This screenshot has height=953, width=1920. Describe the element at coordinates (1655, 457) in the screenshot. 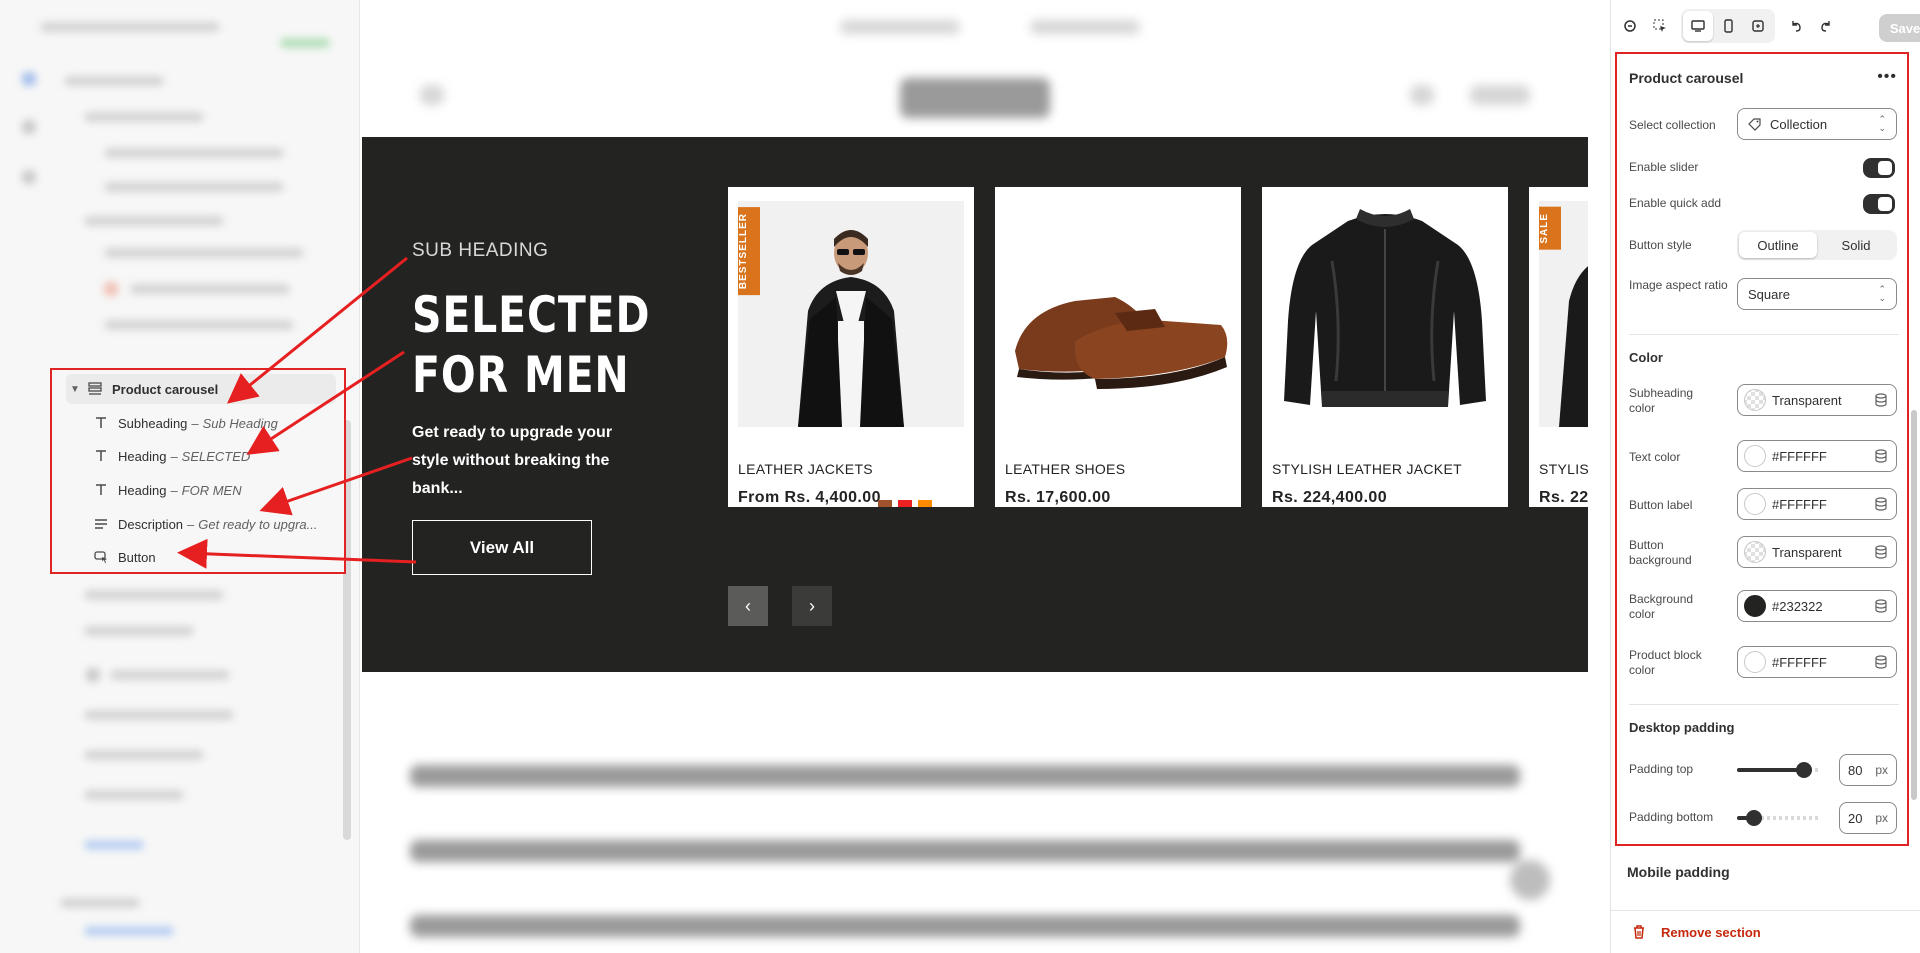

I see `text-color-label: Text color` at that location.